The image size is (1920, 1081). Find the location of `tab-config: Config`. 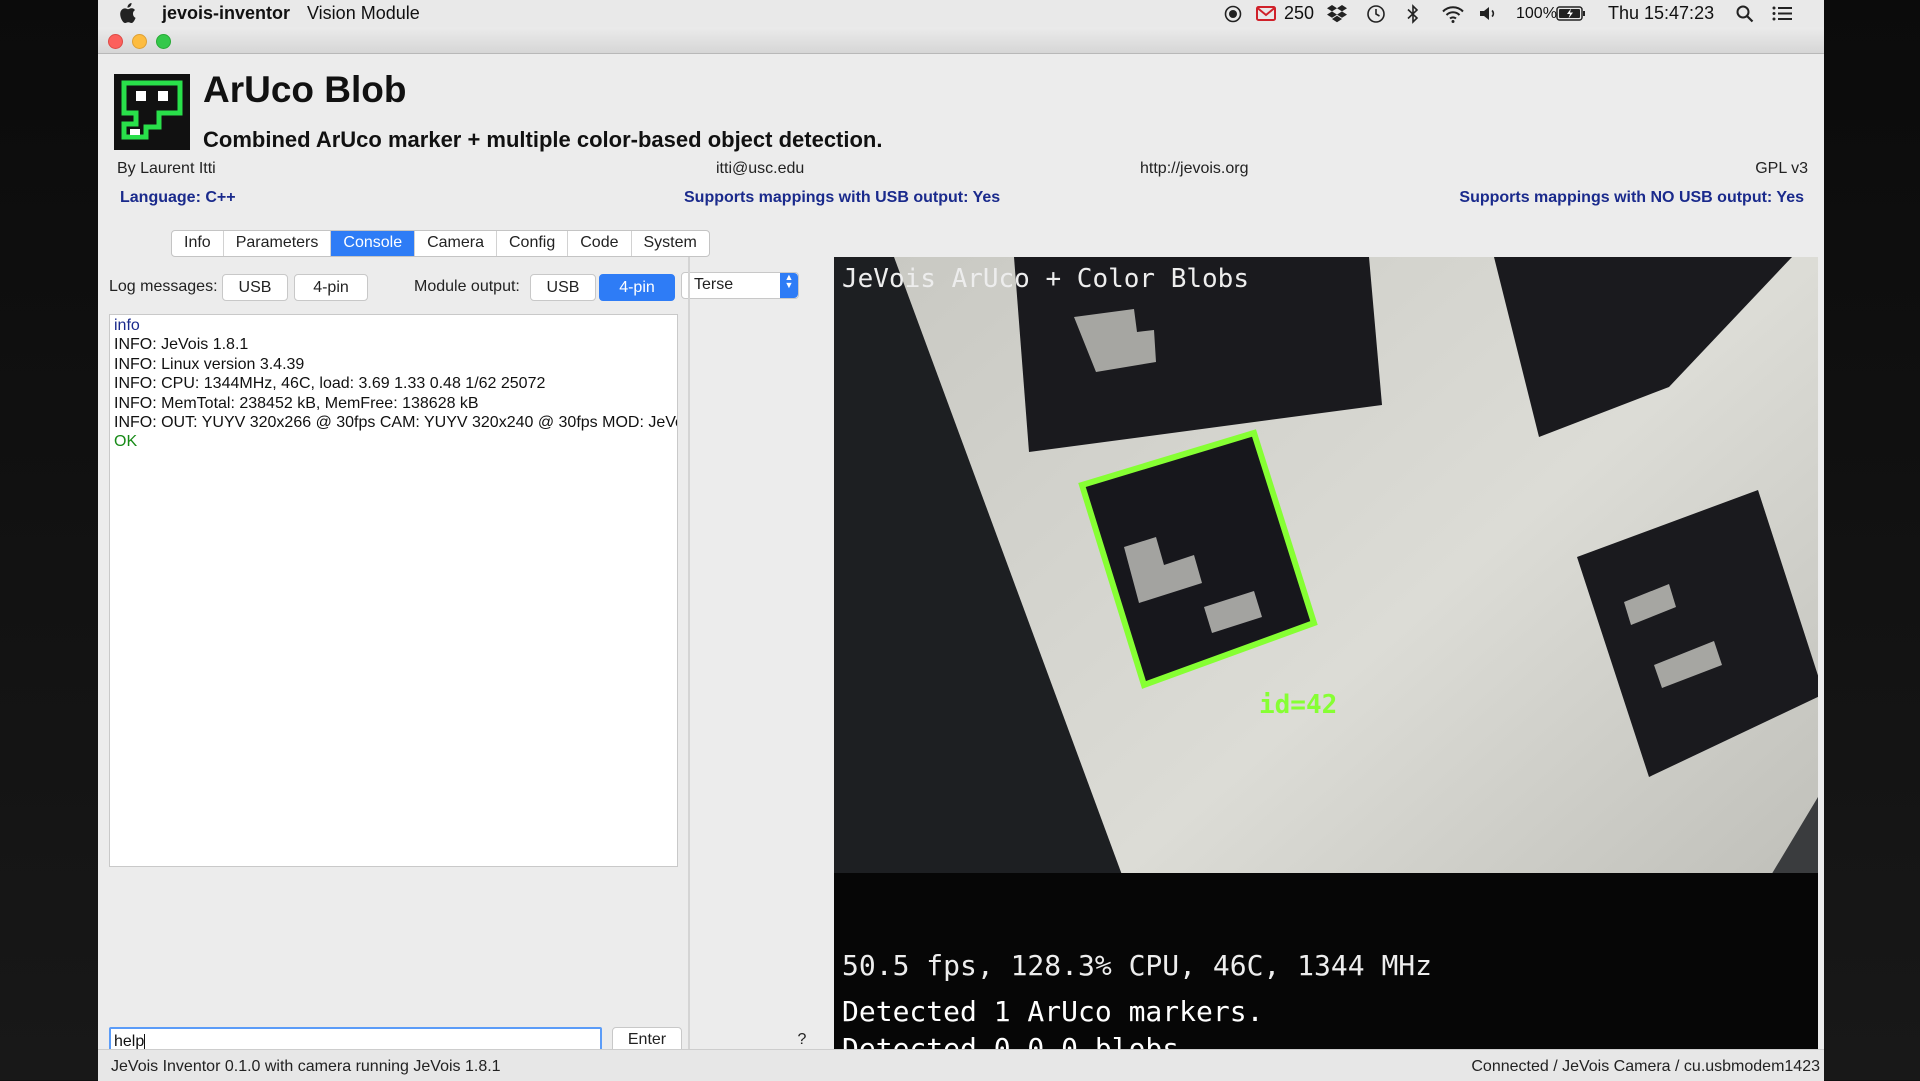

tab-config: Config is located at coordinates (533, 243).